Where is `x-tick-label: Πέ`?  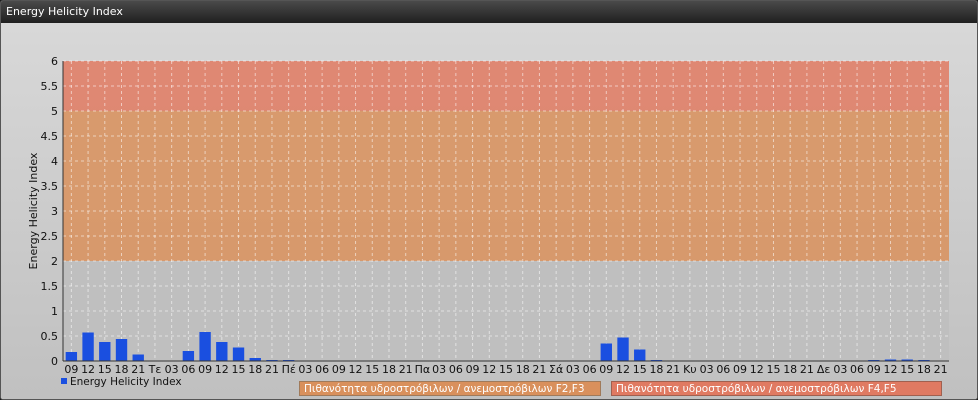
x-tick-label: Πέ is located at coordinates (289, 369).